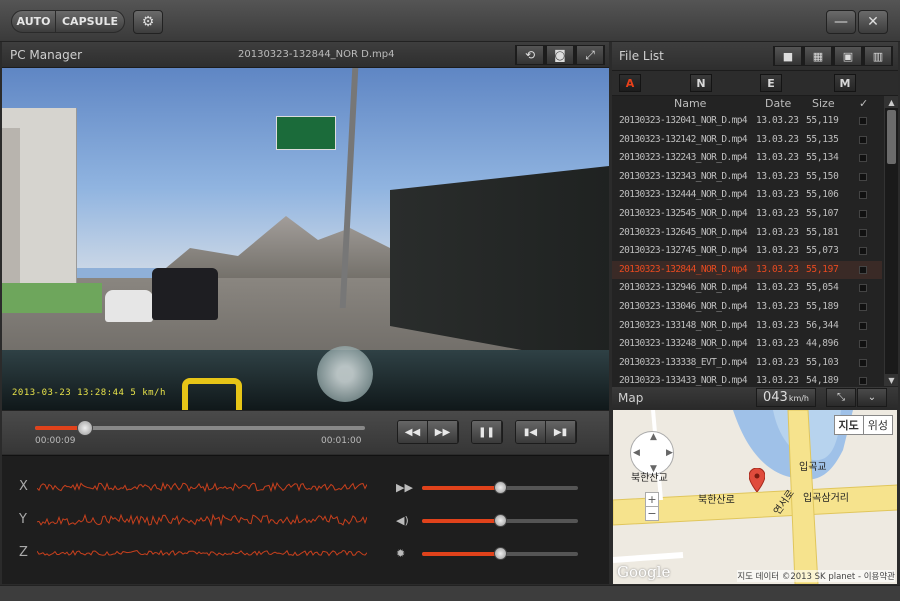 The image size is (900, 601). Describe the element at coordinates (891, 102) in the screenshot. I see `scroll-up-icon: ▲` at that location.